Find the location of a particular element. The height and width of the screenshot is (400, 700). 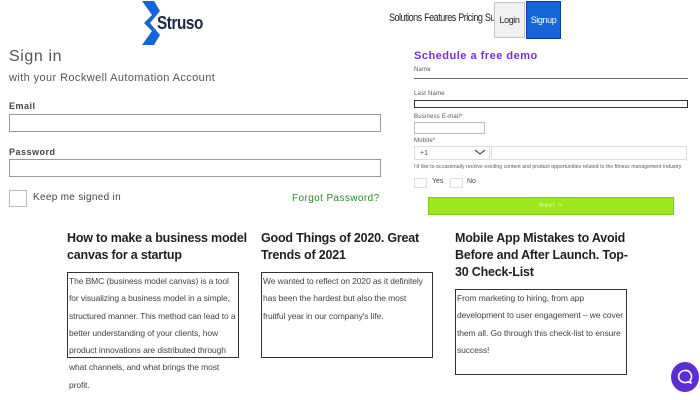

password-label: Password is located at coordinates (32, 152).